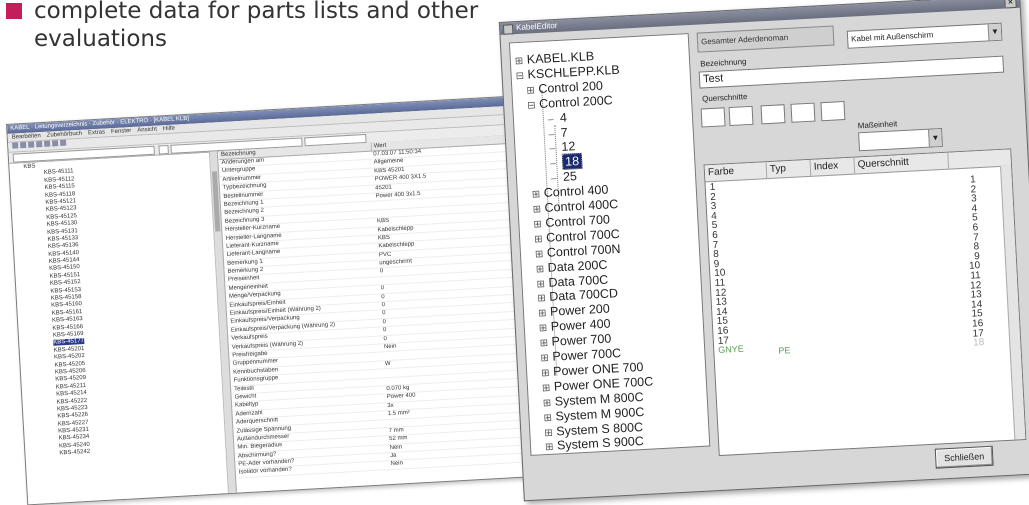  Describe the element at coordinates (72, 408) in the screenshot. I see `tree-item-label: KBS-45223` at that location.